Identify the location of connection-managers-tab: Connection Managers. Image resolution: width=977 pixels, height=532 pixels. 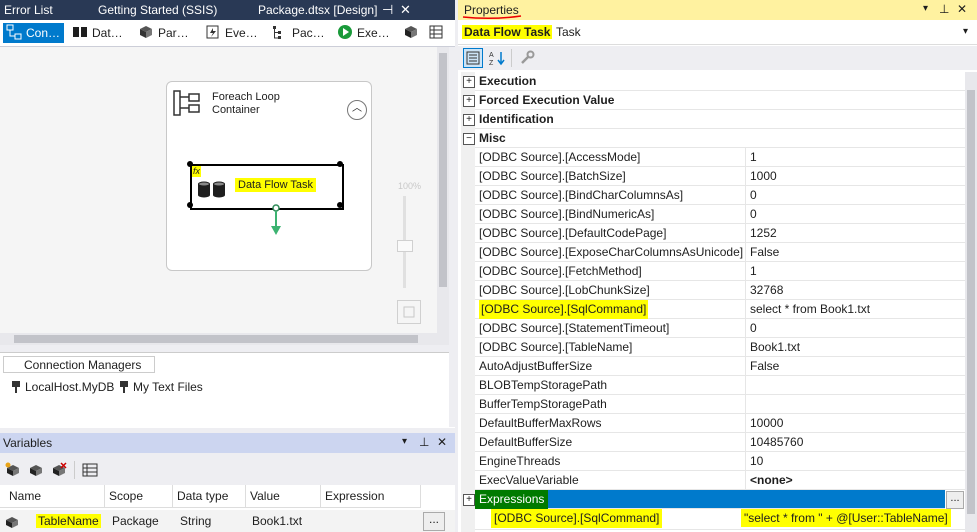
(79, 364).